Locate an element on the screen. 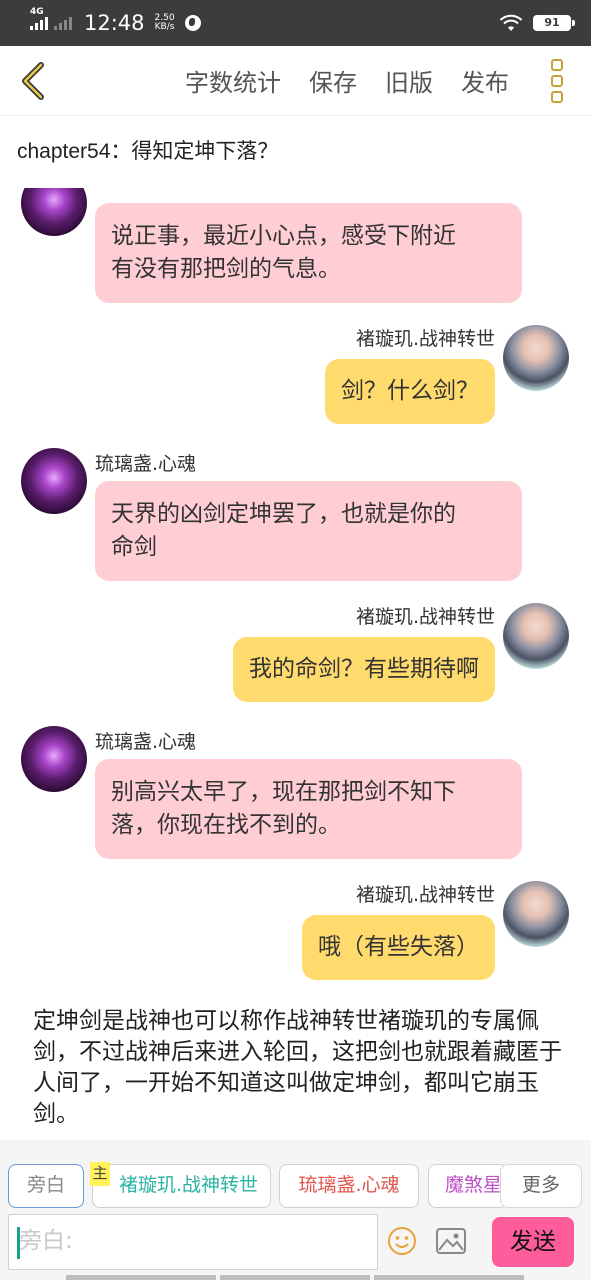 The image size is (591, 1280). network-indicator: 4G is located at coordinates (39, 18).